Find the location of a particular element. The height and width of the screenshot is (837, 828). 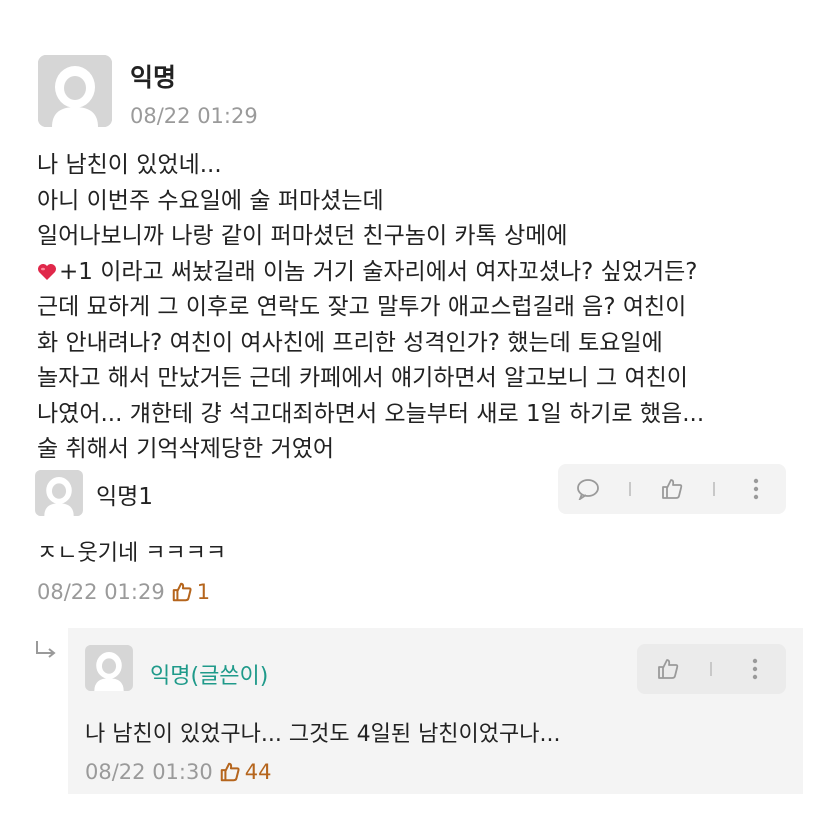

comment-author-avatar is located at coordinates (59, 493).